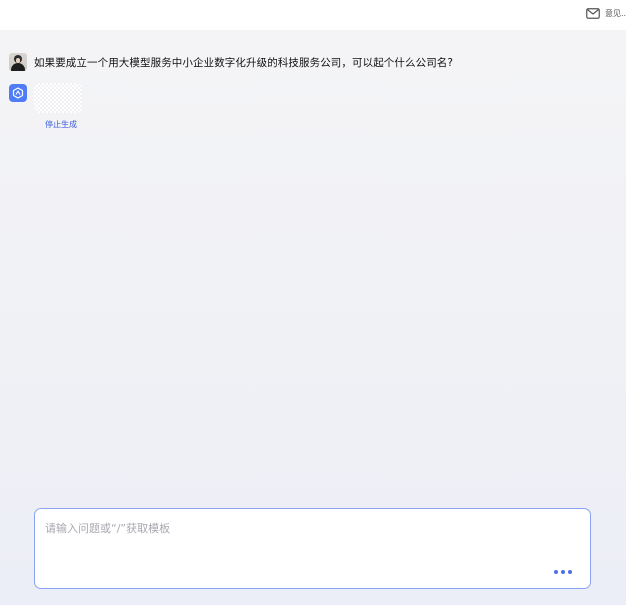 The height and width of the screenshot is (605, 626). I want to click on more-dots-icon, so click(556, 572).